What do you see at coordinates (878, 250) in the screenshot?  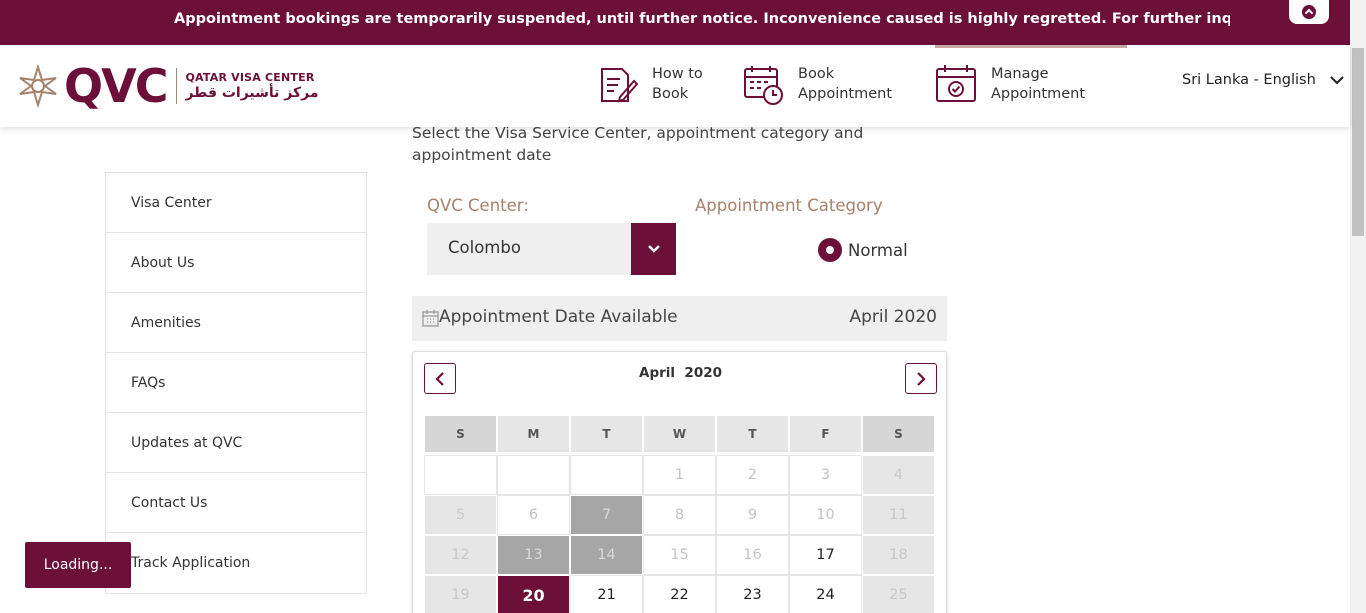 I see `radio-label: Normal` at bounding box center [878, 250].